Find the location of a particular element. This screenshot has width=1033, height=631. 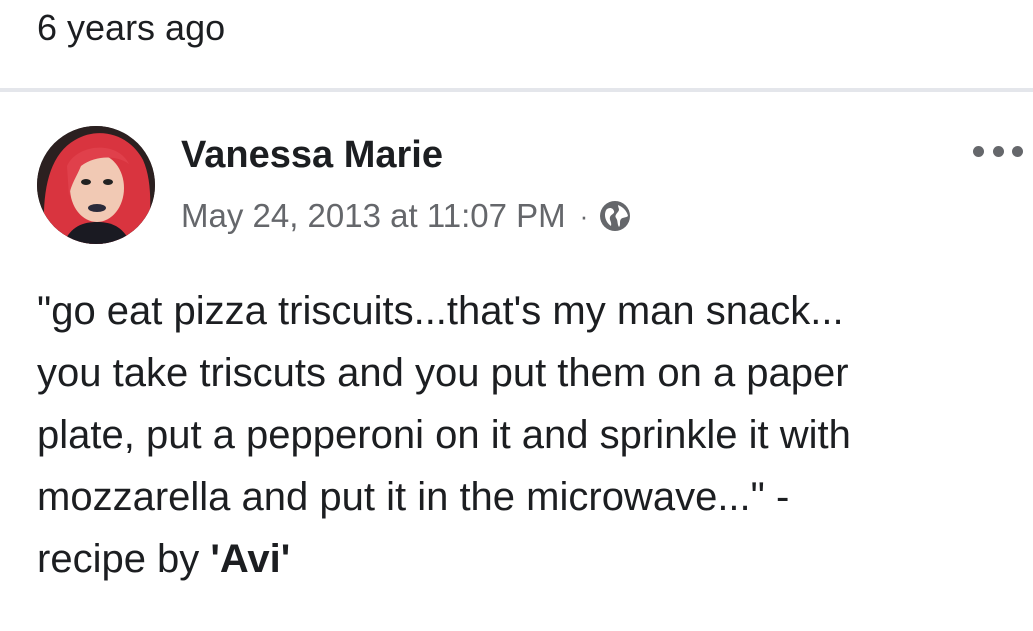

post-divider is located at coordinates (516, 90).